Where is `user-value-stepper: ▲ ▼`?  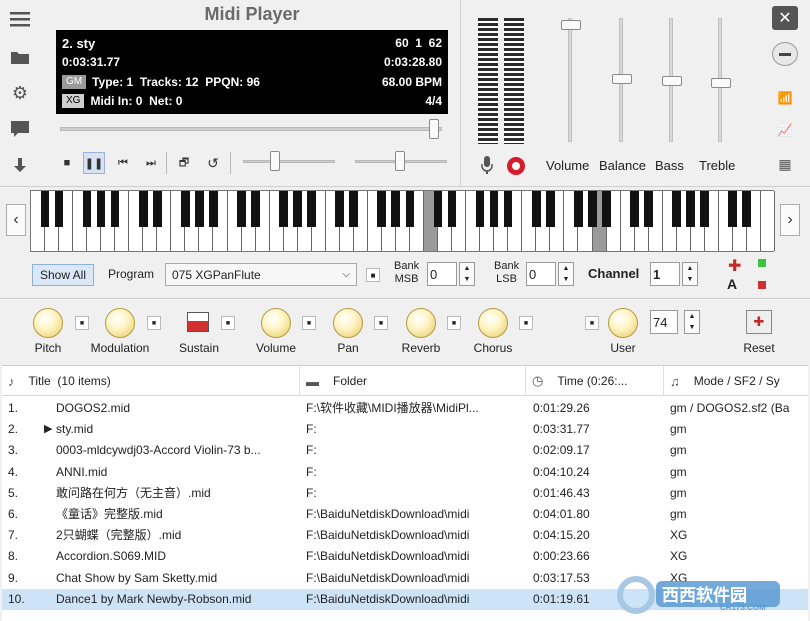 user-value-stepper: ▲ ▼ is located at coordinates (692, 322).